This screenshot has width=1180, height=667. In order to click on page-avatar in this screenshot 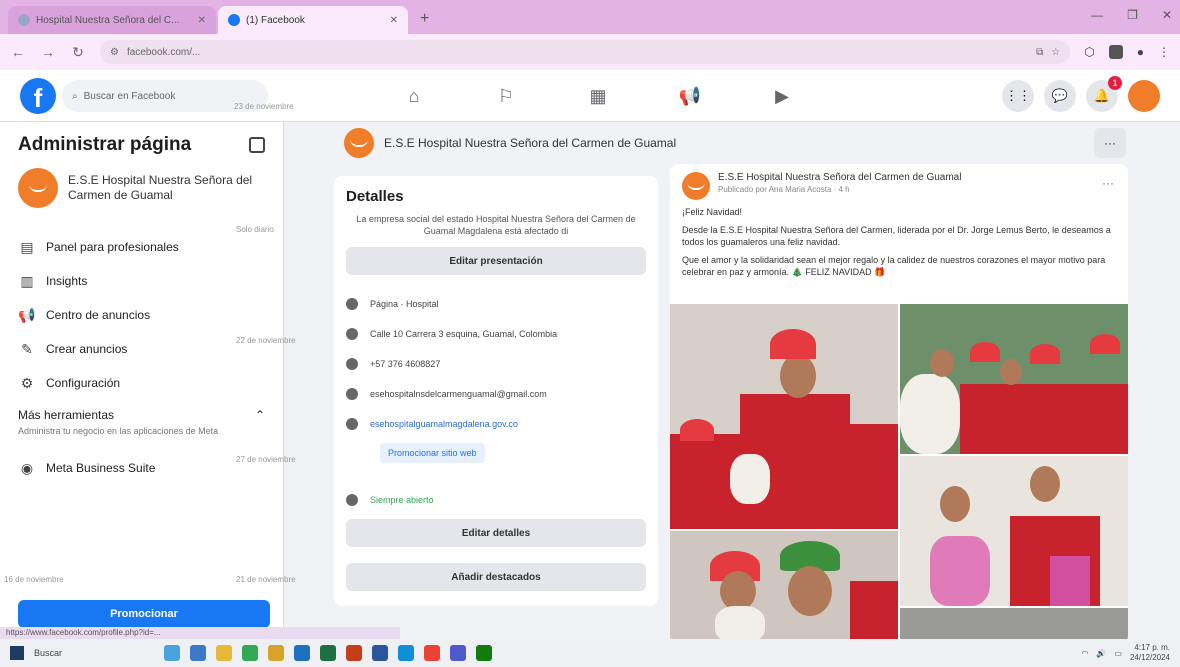, I will do `click(359, 143)`.